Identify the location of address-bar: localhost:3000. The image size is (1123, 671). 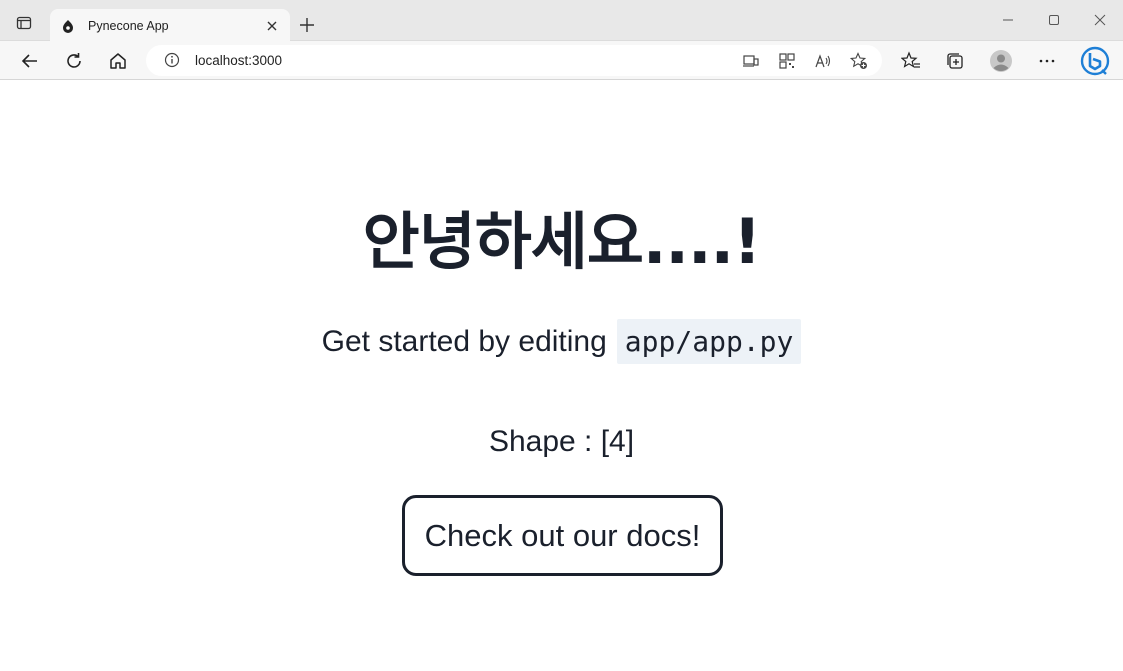
(514, 60).